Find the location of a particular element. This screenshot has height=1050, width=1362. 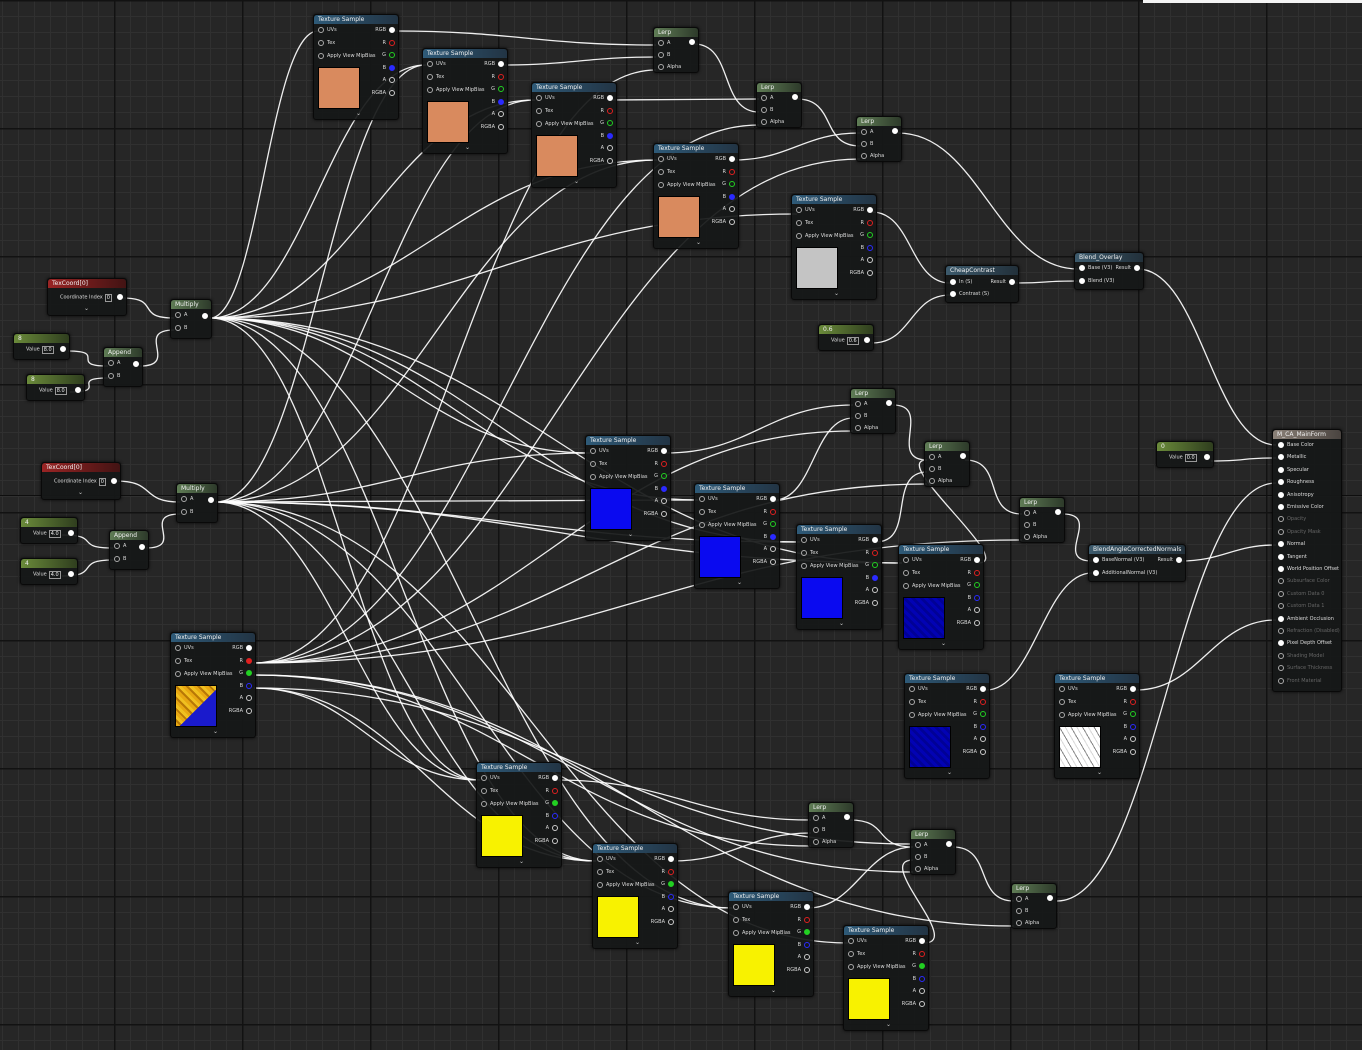

mipbias-pin: Apply View MipBias is located at coordinates (825, 236).